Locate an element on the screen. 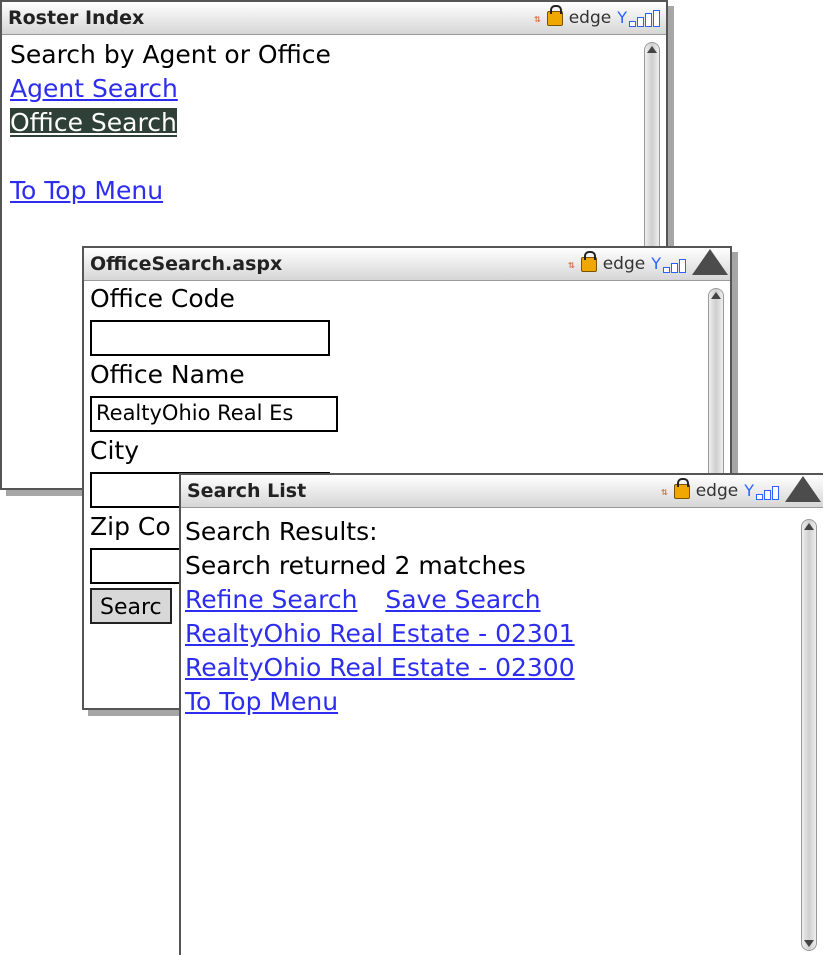 The height and width of the screenshot is (955, 827). city-label: City is located at coordinates (114, 450).